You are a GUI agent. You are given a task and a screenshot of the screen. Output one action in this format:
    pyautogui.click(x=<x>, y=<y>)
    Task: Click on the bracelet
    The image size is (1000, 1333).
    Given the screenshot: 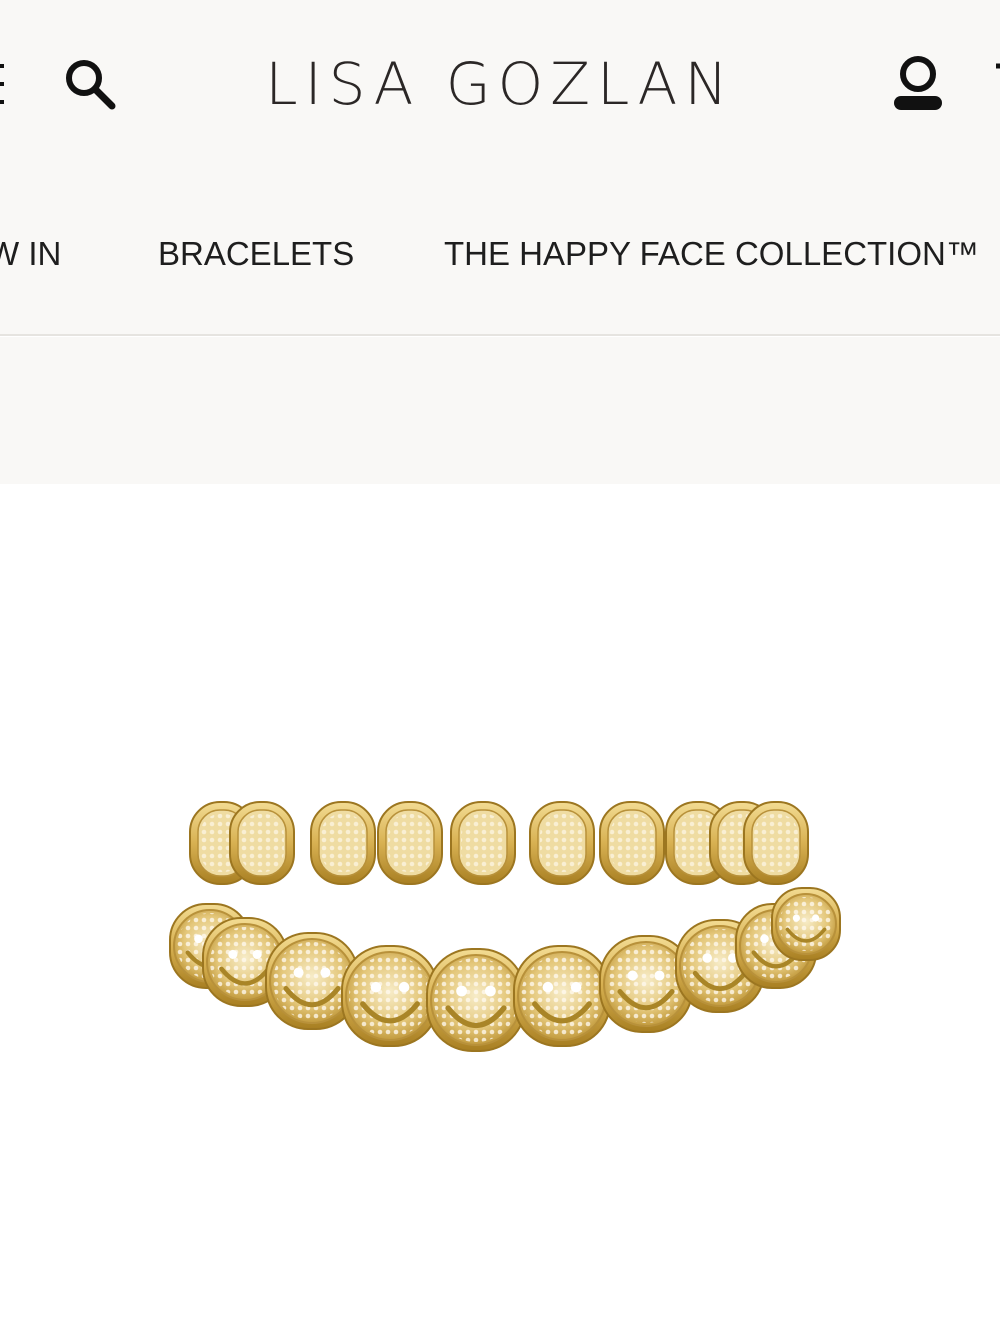 What is the action you would take?
    pyautogui.click(x=505, y=926)
    